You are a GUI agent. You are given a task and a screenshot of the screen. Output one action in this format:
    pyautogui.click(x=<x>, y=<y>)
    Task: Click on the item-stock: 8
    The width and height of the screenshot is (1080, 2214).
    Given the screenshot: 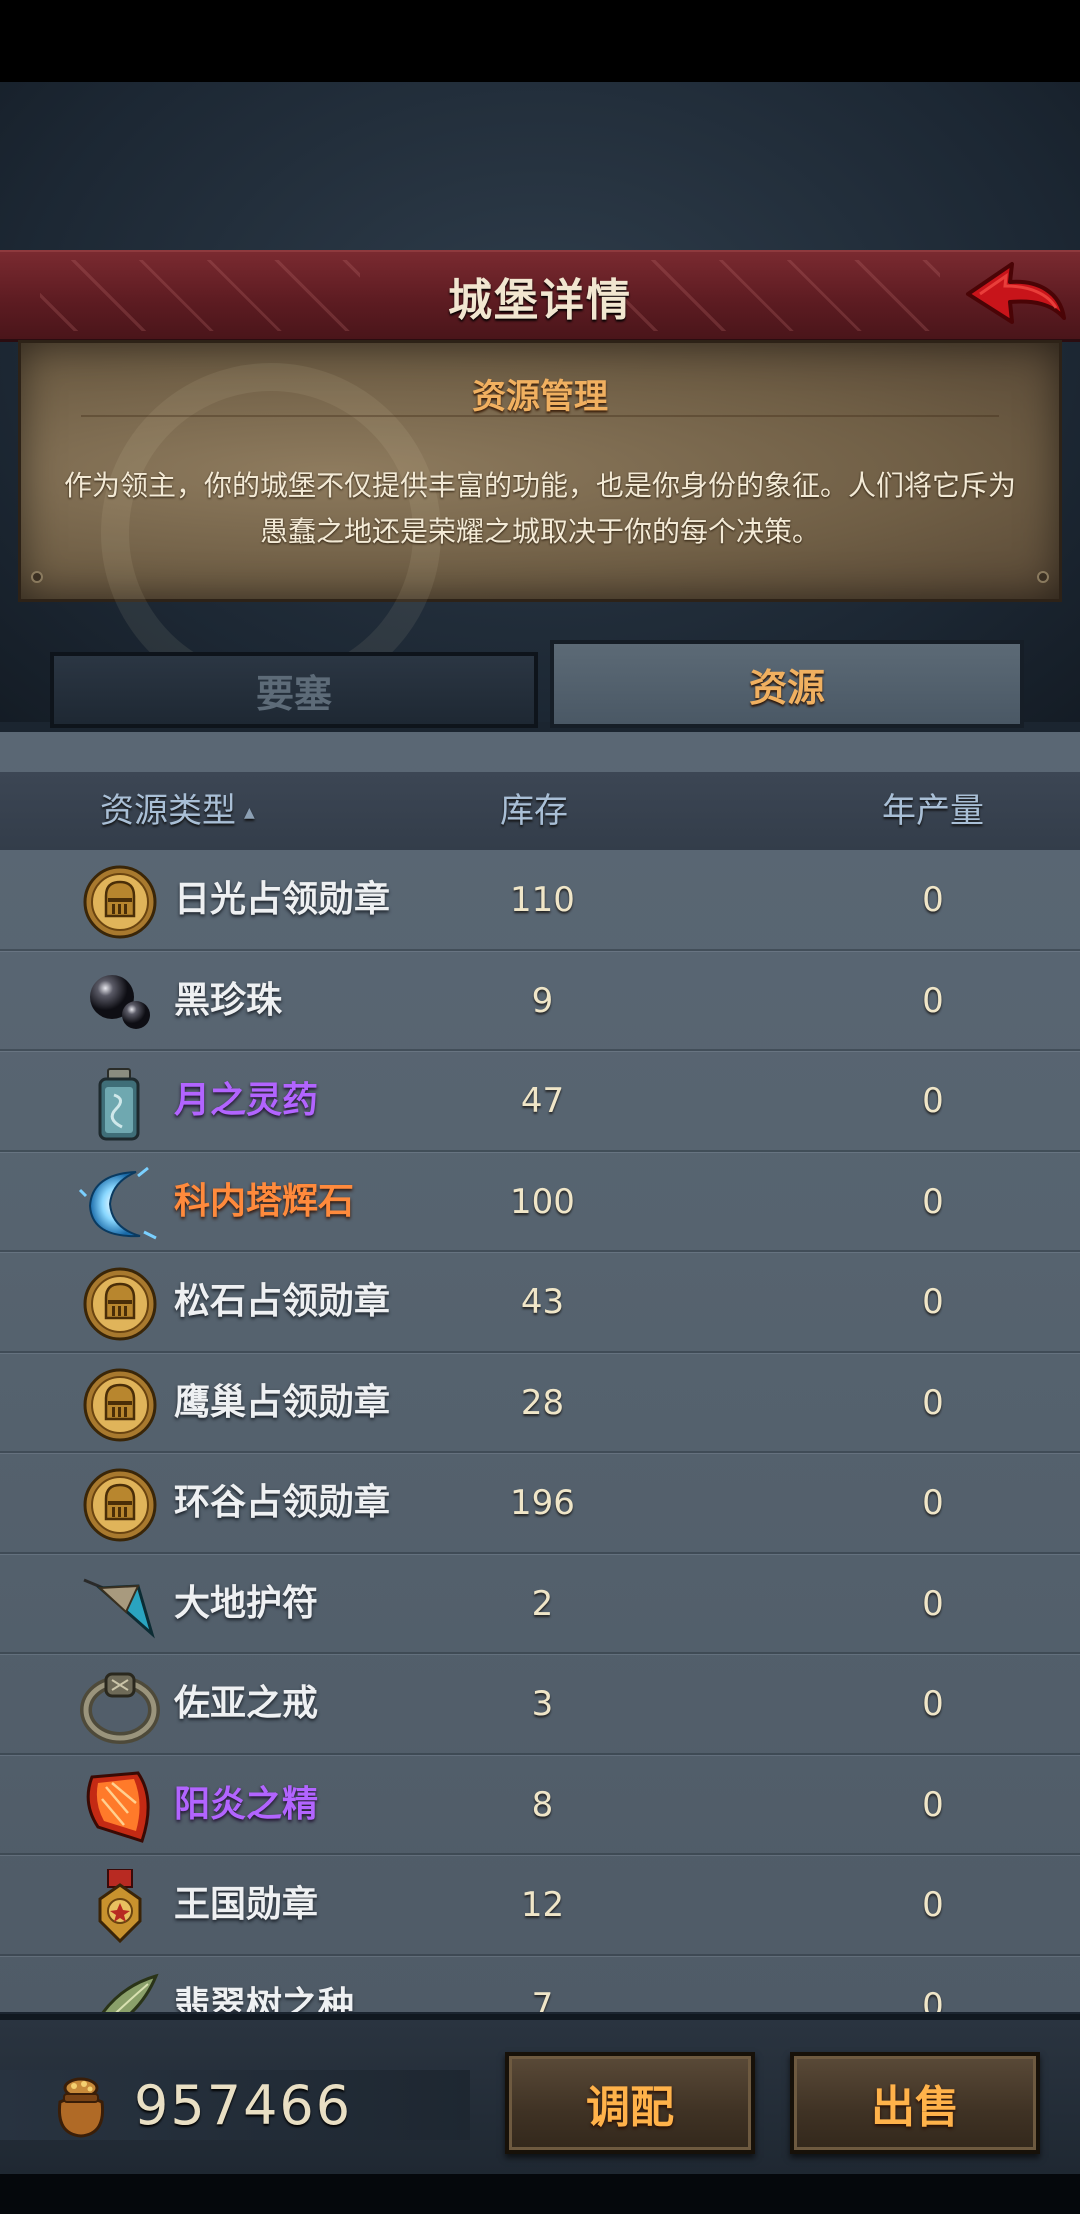 What is the action you would take?
    pyautogui.click(x=542, y=1804)
    